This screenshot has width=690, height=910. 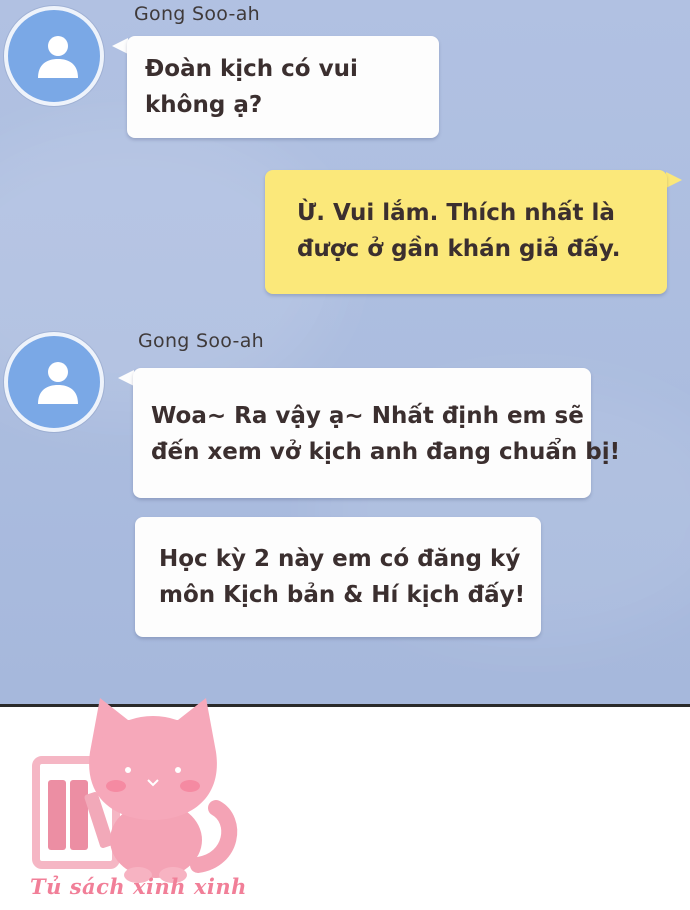 I want to click on message-text: môn Kịch bản & Hí kịch đấy!, so click(x=342, y=595).